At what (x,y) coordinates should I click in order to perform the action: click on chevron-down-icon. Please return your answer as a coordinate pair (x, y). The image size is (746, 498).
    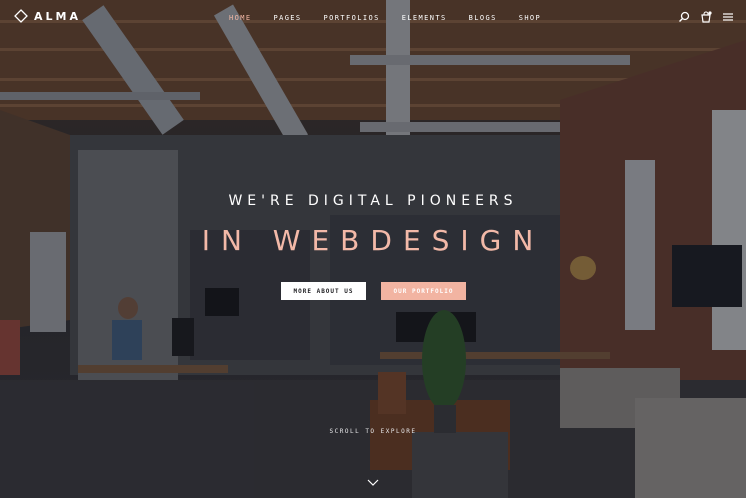
    Looking at the image, I should click on (373, 483).